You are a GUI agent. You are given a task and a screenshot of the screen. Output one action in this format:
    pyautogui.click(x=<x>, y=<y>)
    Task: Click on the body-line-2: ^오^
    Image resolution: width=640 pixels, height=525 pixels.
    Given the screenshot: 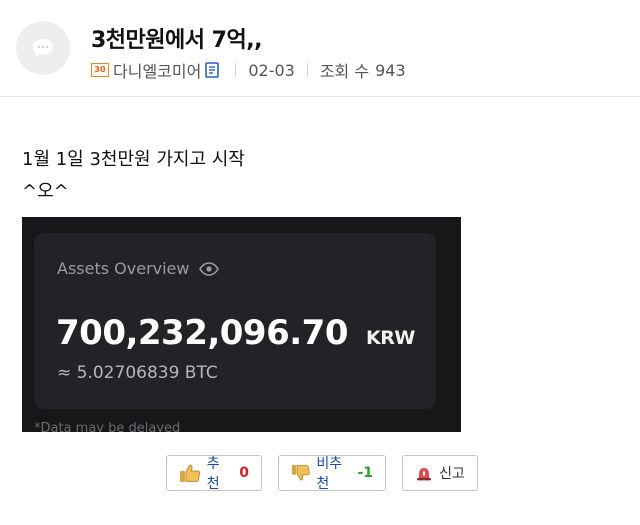 What is the action you would take?
    pyautogui.click(x=45, y=191)
    